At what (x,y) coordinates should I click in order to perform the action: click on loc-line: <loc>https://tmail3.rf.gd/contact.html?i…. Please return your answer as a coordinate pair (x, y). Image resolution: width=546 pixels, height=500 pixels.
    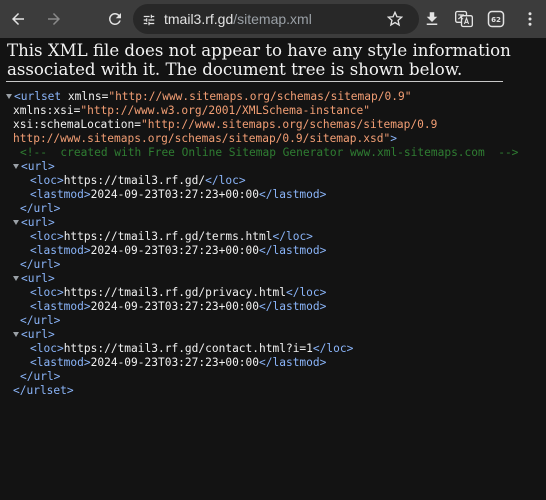
    Looking at the image, I should click on (191, 349).